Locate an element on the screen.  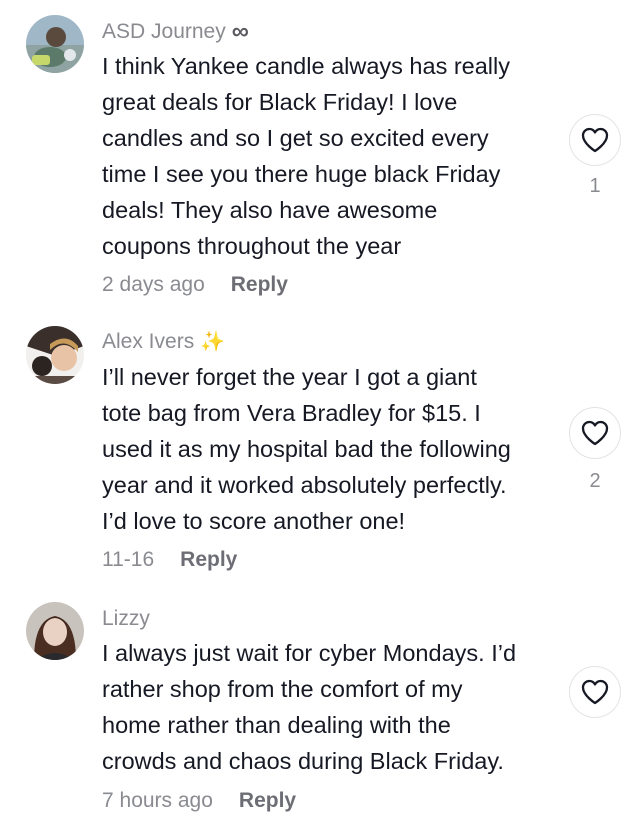
comment-text-line: rather shop from the comfort of my is located at coordinates (282, 689).